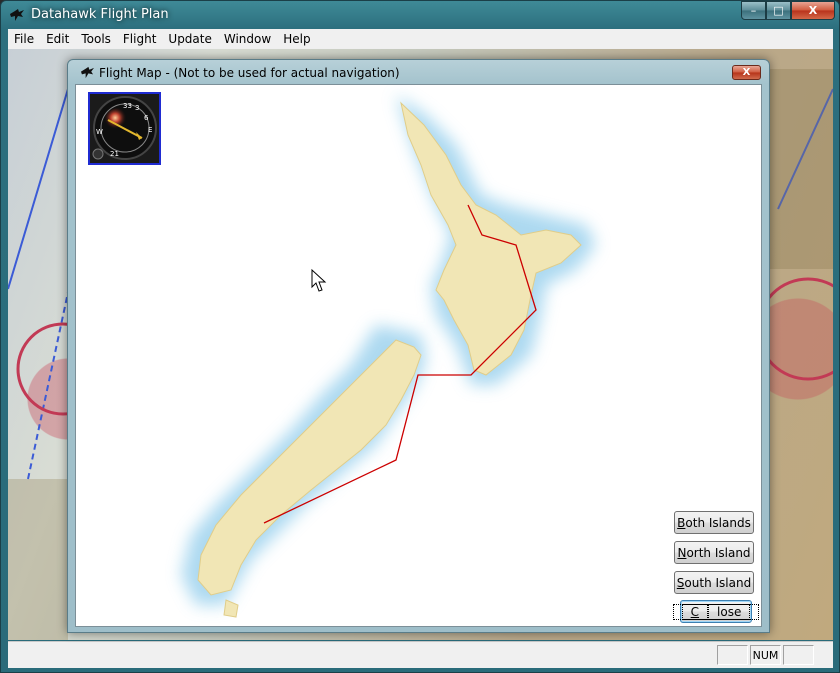 Image resolution: width=840 pixels, height=673 pixels. Describe the element at coordinates (695, 611) in the screenshot. I see `close-mnemonic: C` at that location.